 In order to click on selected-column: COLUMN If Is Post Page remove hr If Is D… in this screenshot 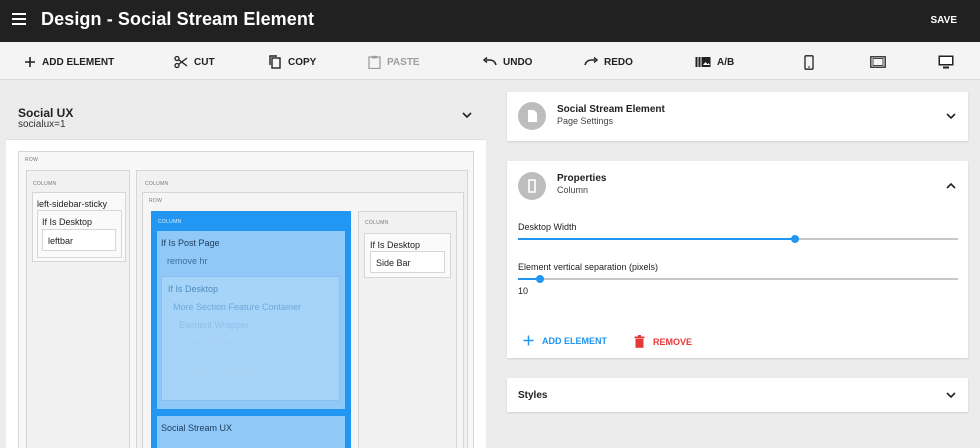, I will do `click(251, 329)`.